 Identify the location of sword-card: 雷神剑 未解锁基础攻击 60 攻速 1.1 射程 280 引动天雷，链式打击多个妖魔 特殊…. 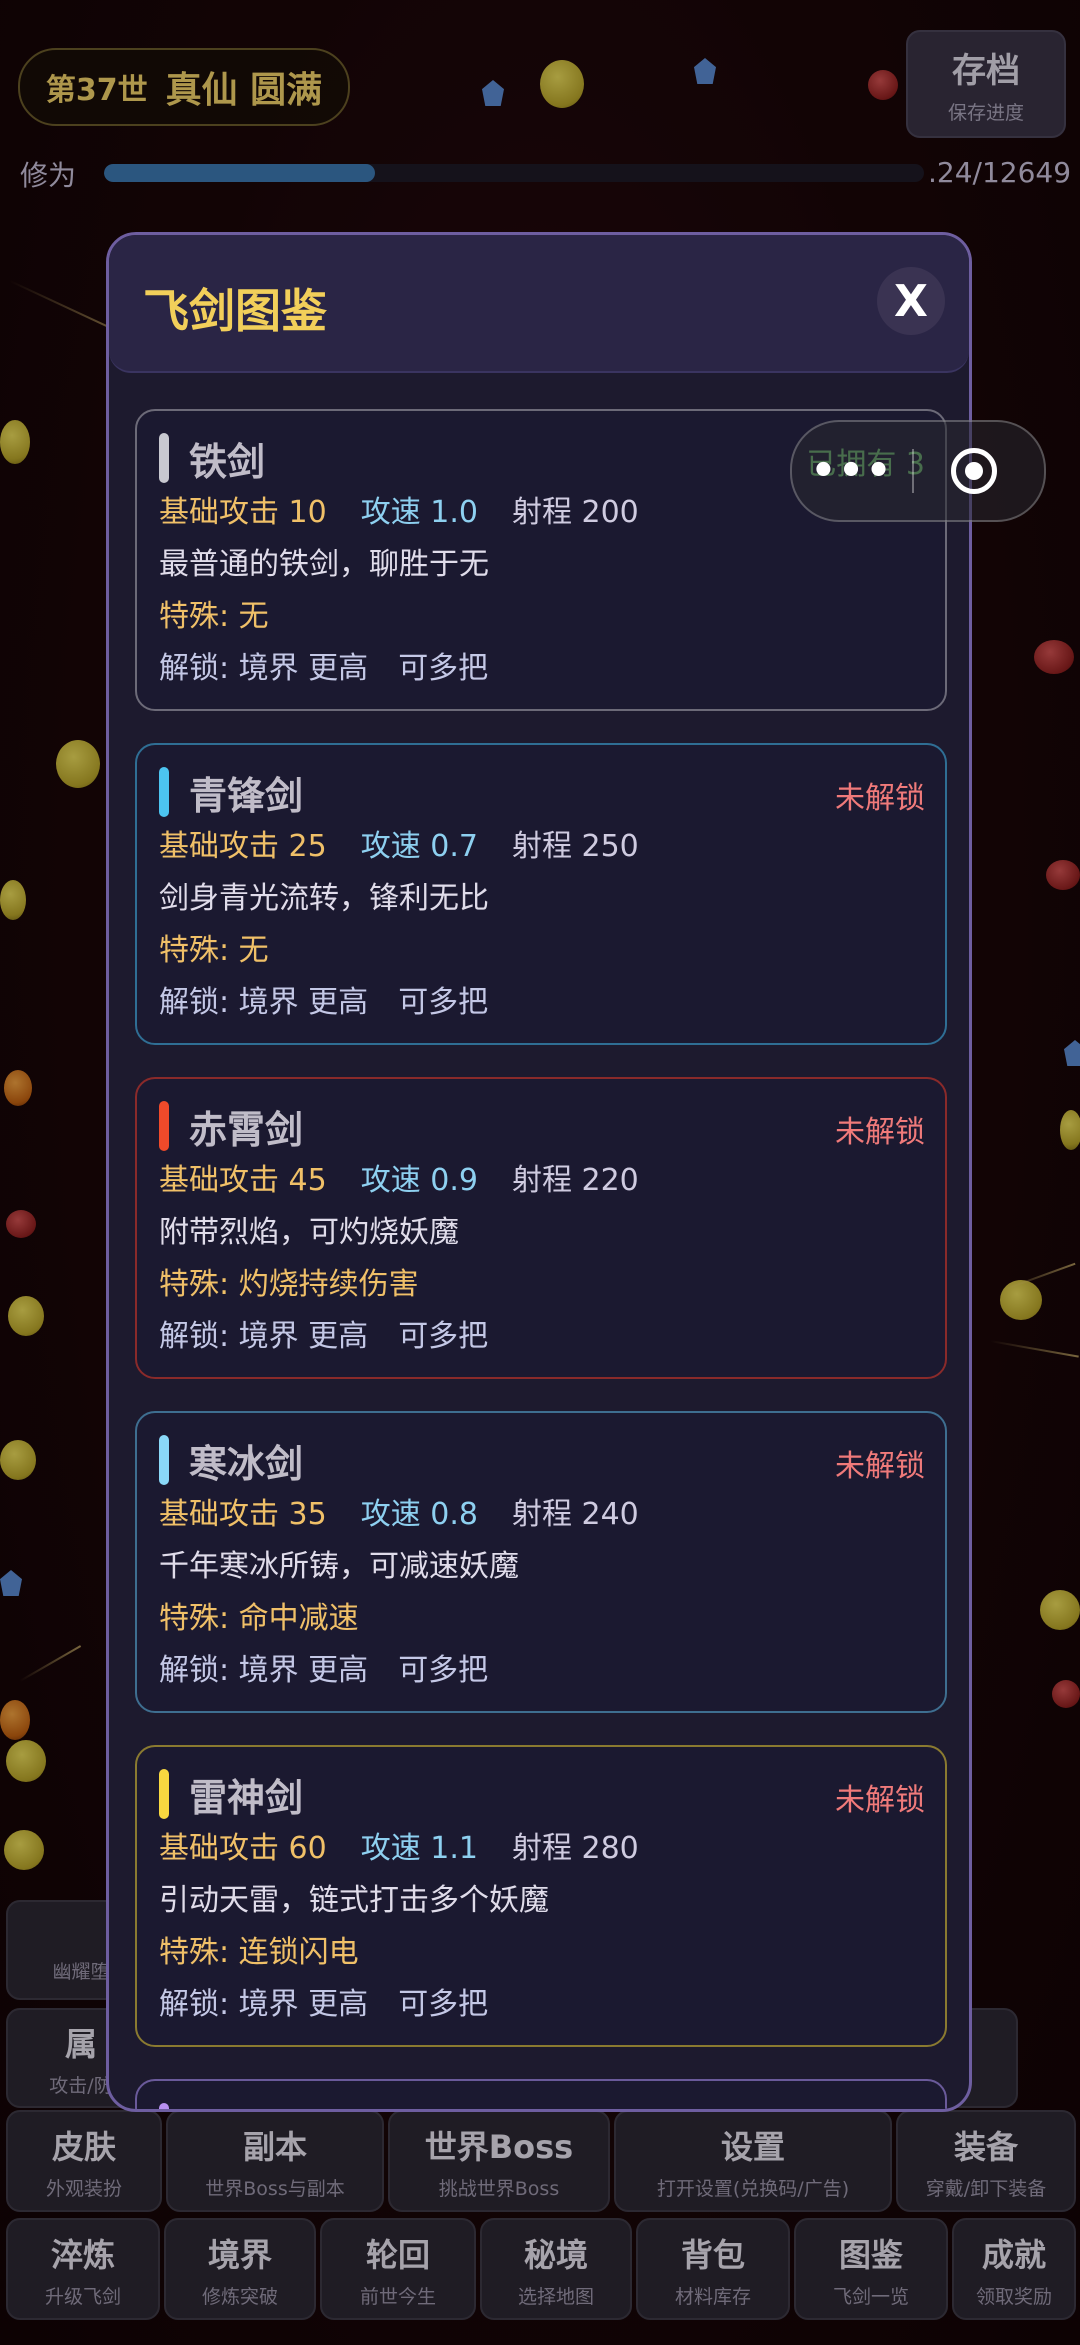
(541, 1896).